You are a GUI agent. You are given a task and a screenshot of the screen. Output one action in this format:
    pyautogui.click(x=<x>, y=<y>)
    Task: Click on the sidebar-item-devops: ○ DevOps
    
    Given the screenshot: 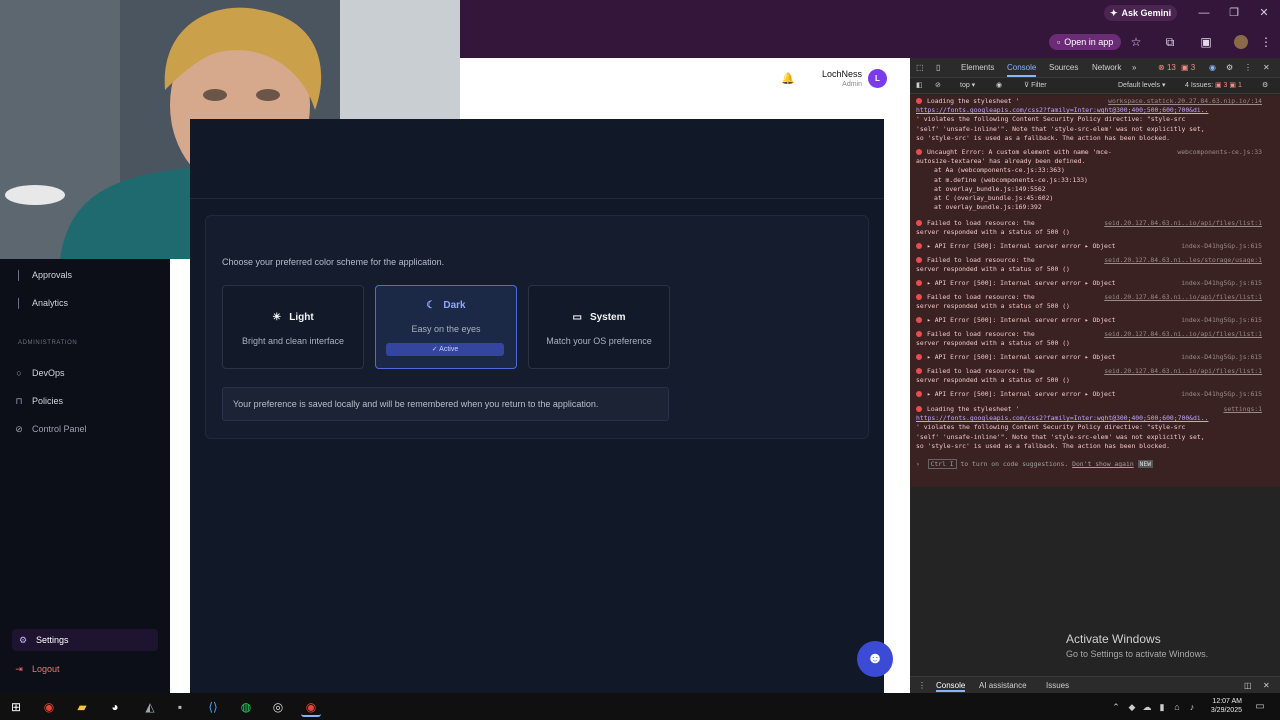 What is the action you would take?
    pyautogui.click(x=39, y=373)
    